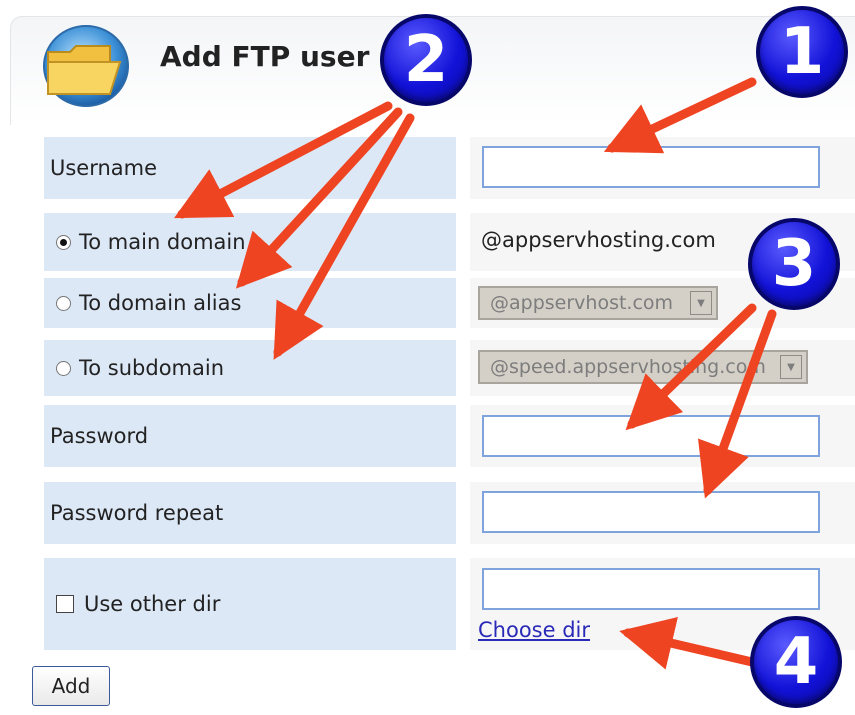  I want to click on other-dir-input, so click(651, 589).